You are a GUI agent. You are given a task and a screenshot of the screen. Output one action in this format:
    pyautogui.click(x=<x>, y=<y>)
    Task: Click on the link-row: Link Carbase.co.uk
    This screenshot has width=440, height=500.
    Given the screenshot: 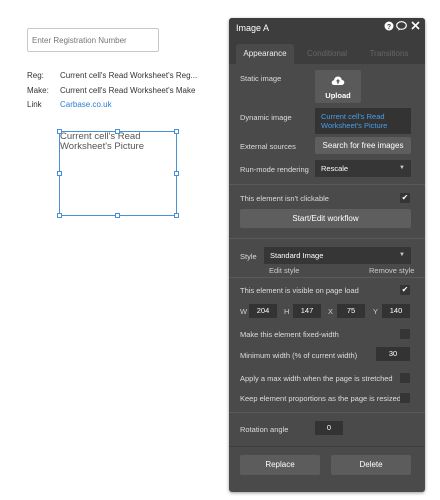 What is the action you would take?
    pyautogui.click(x=69, y=104)
    